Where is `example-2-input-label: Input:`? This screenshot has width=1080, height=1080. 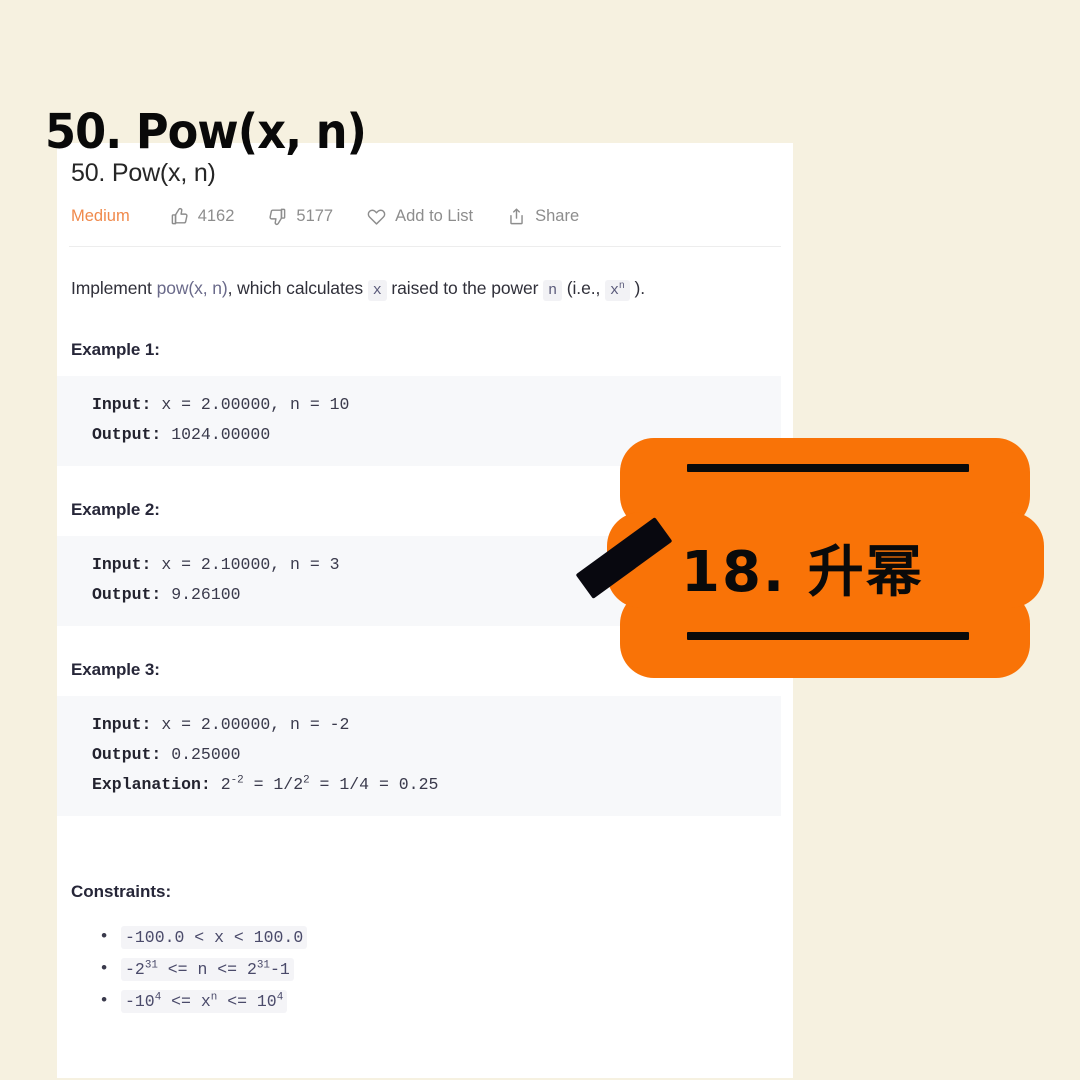 example-2-input-label: Input: is located at coordinates (122, 564).